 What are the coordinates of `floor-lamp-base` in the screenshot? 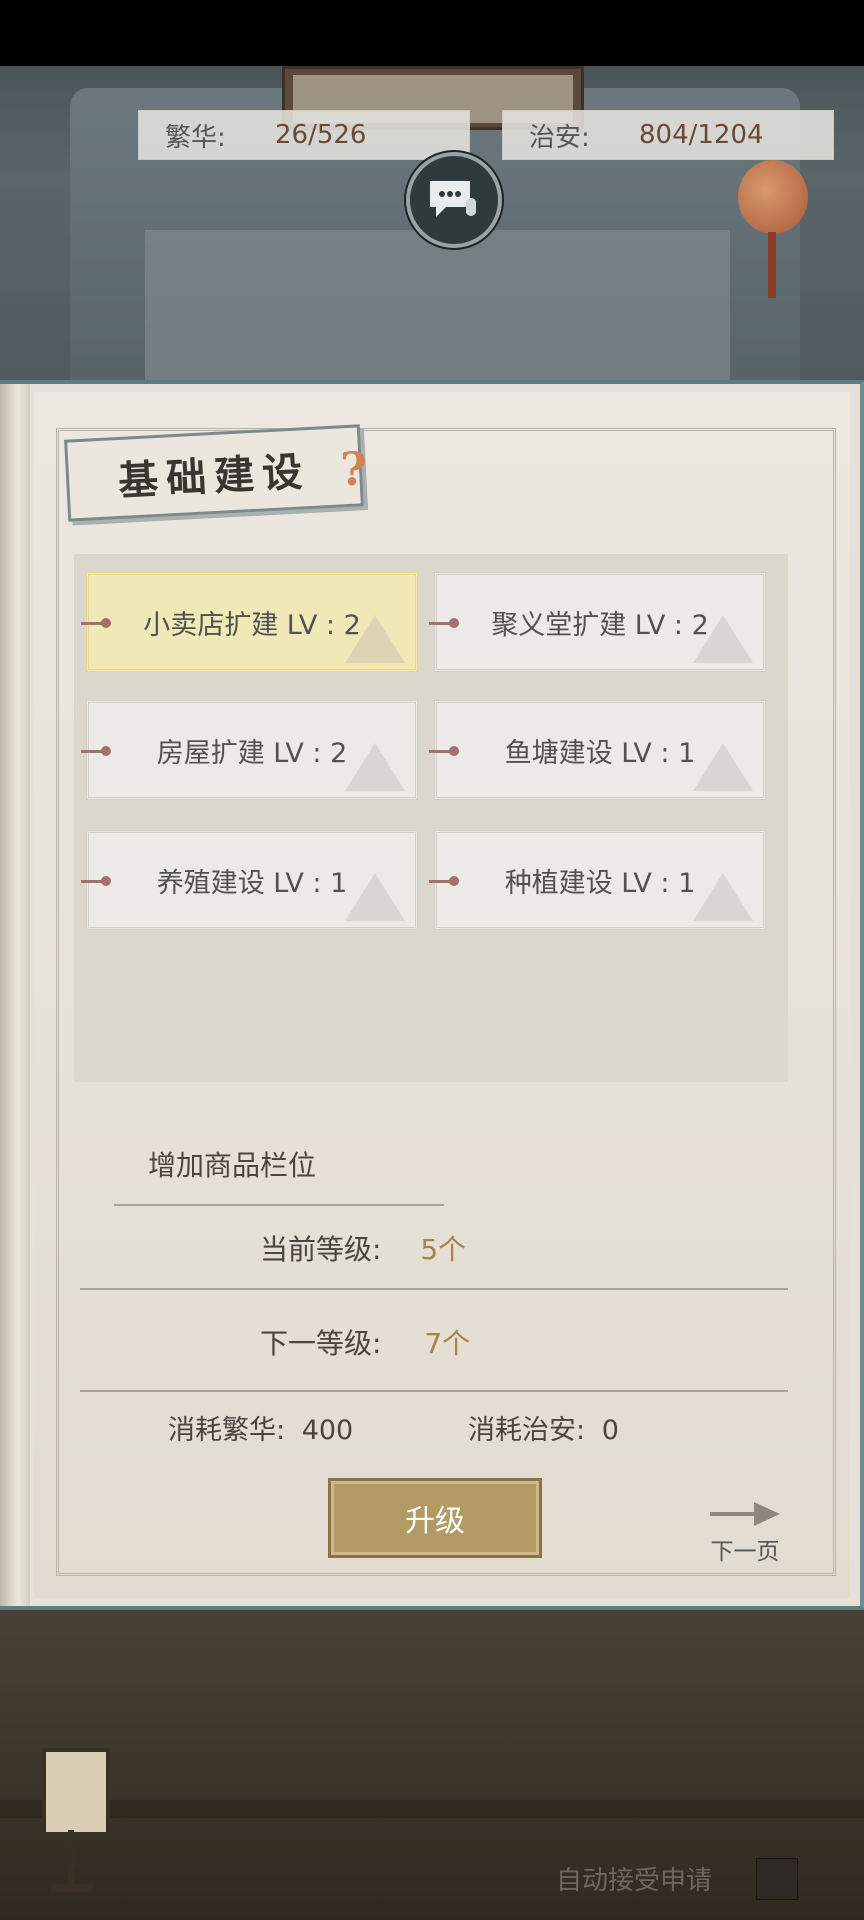 It's located at (72, 1888).